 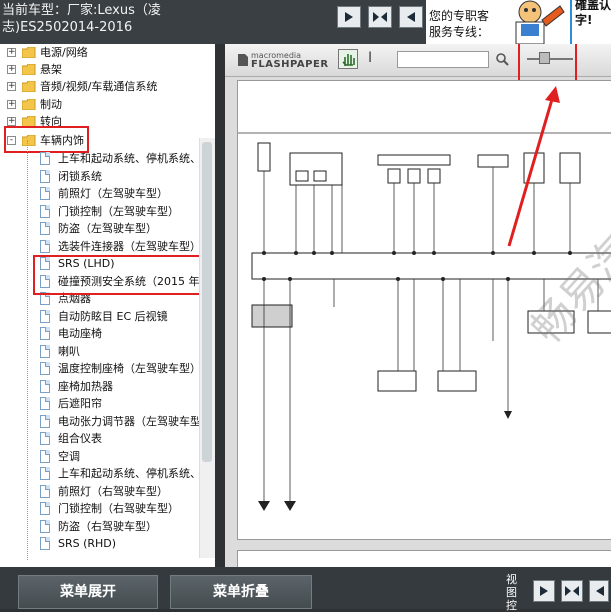 What do you see at coordinates (80, 176) in the screenshot?
I see `tree-item-label: 闭锁系统` at bounding box center [80, 176].